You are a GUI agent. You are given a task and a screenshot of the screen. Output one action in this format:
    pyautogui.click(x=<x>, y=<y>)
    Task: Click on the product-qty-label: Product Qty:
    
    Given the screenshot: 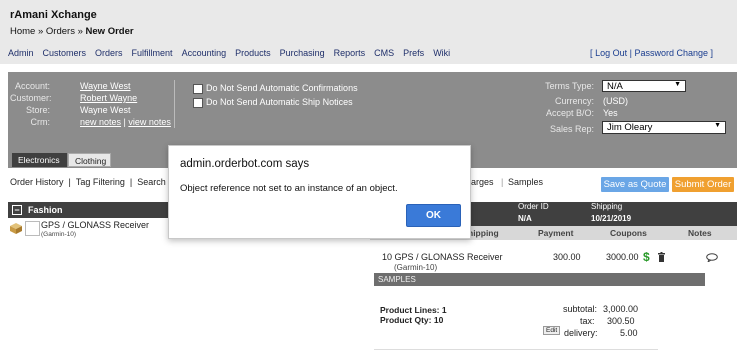 What is the action you would take?
    pyautogui.click(x=406, y=320)
    